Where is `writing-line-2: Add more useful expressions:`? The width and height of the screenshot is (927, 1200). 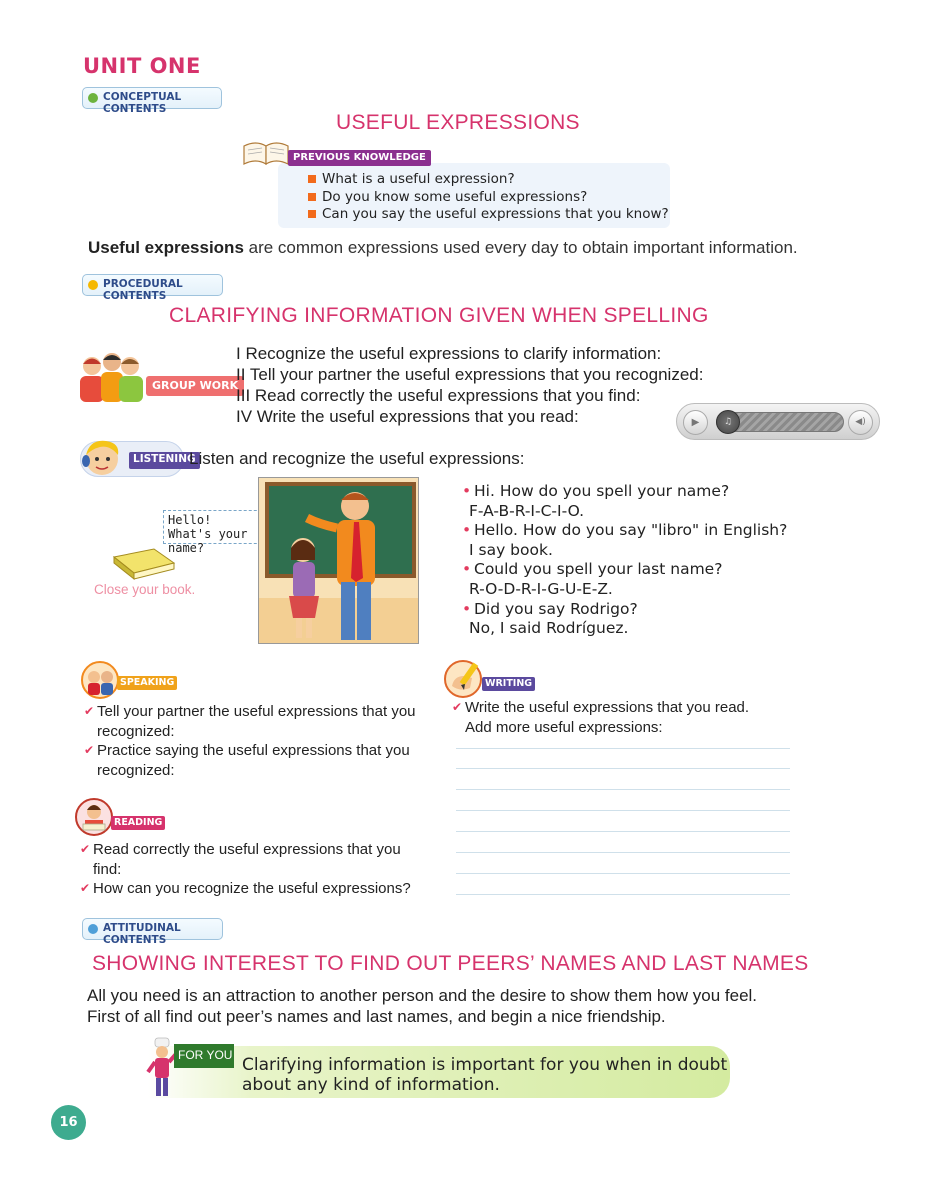
writing-line-2: Add more useful expressions: is located at coordinates (564, 727).